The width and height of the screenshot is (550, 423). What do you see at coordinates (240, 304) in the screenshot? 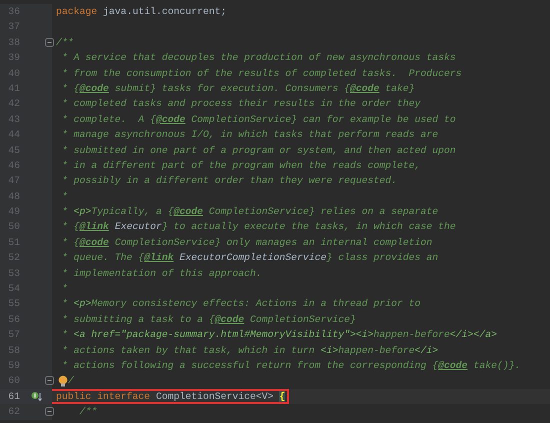
I see `code-line: * <p>Memory consistency effects: Actions in a thread prior to` at bounding box center [240, 304].